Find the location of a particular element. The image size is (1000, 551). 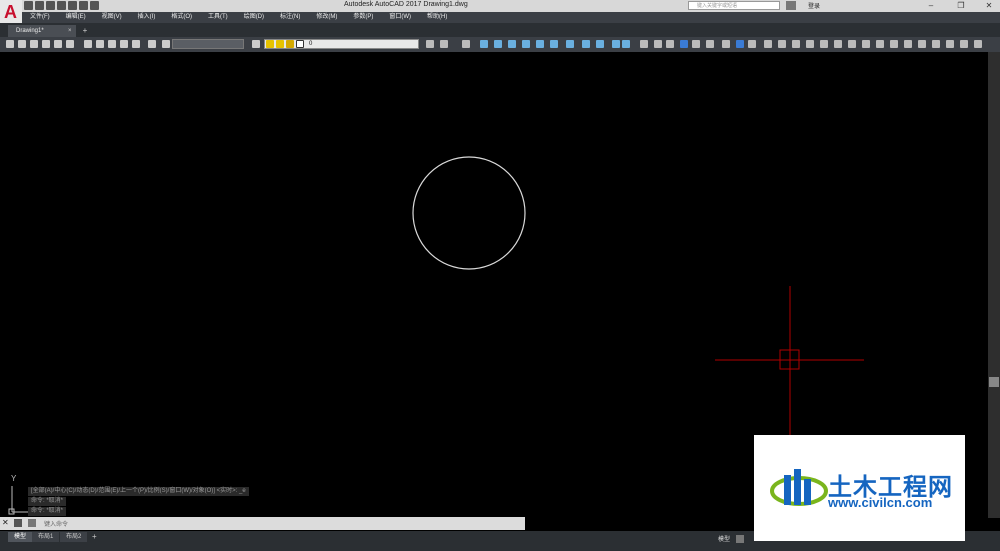

dim-arc-icon is located at coordinates (512, 44).